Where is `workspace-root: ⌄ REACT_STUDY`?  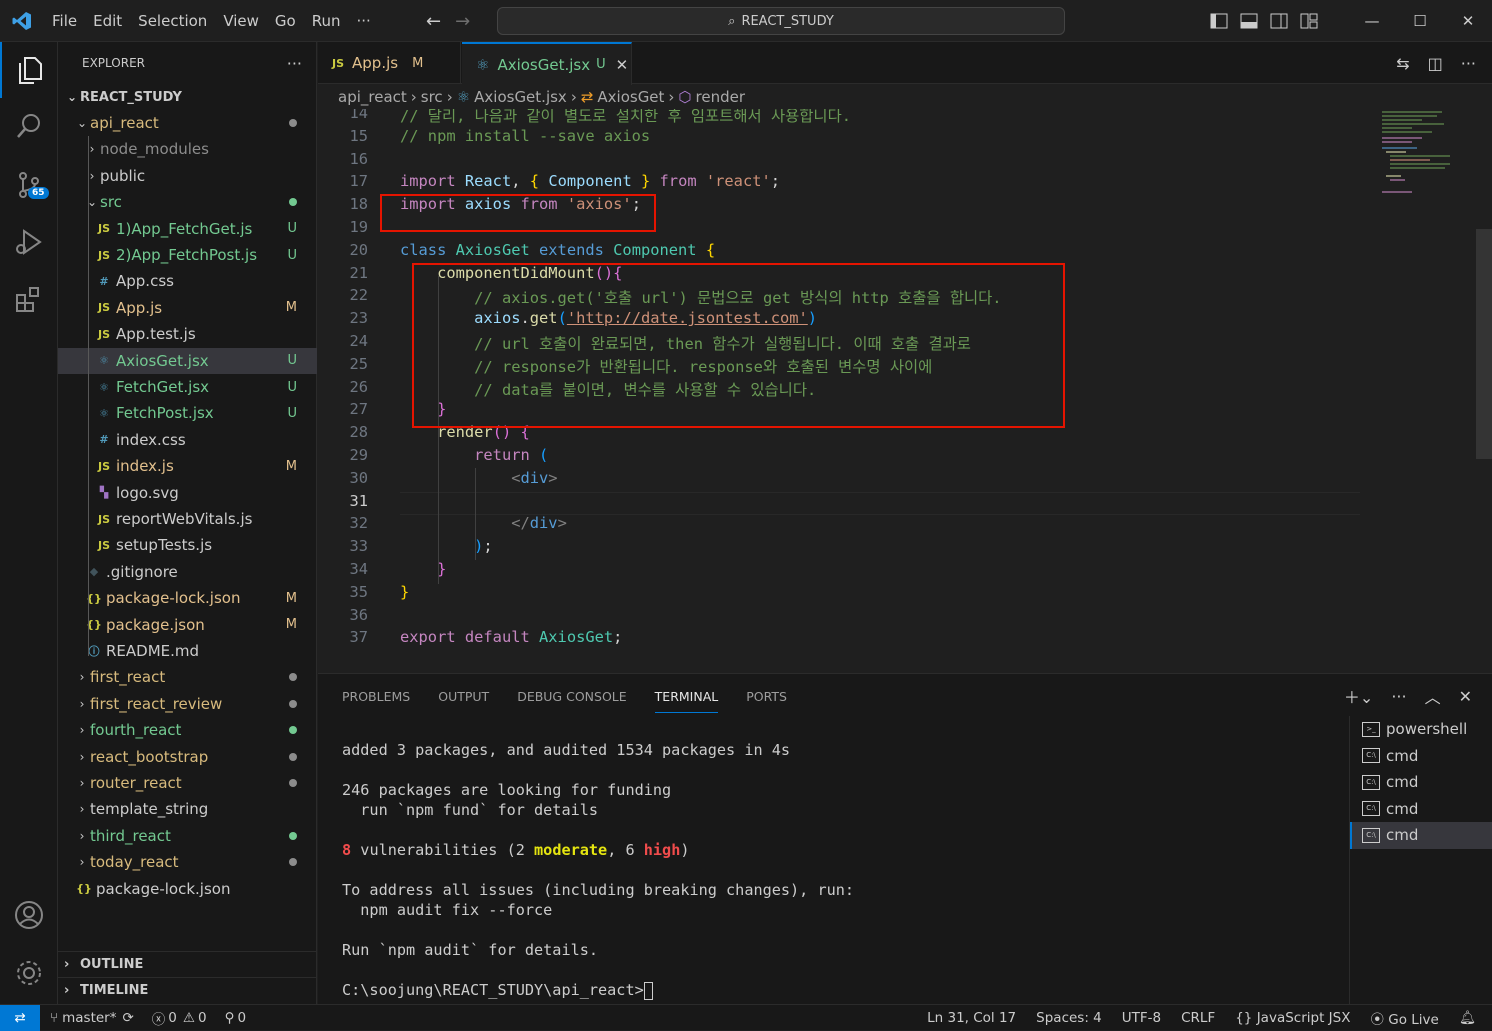
workspace-root: ⌄ REACT_STUDY is located at coordinates (187, 97).